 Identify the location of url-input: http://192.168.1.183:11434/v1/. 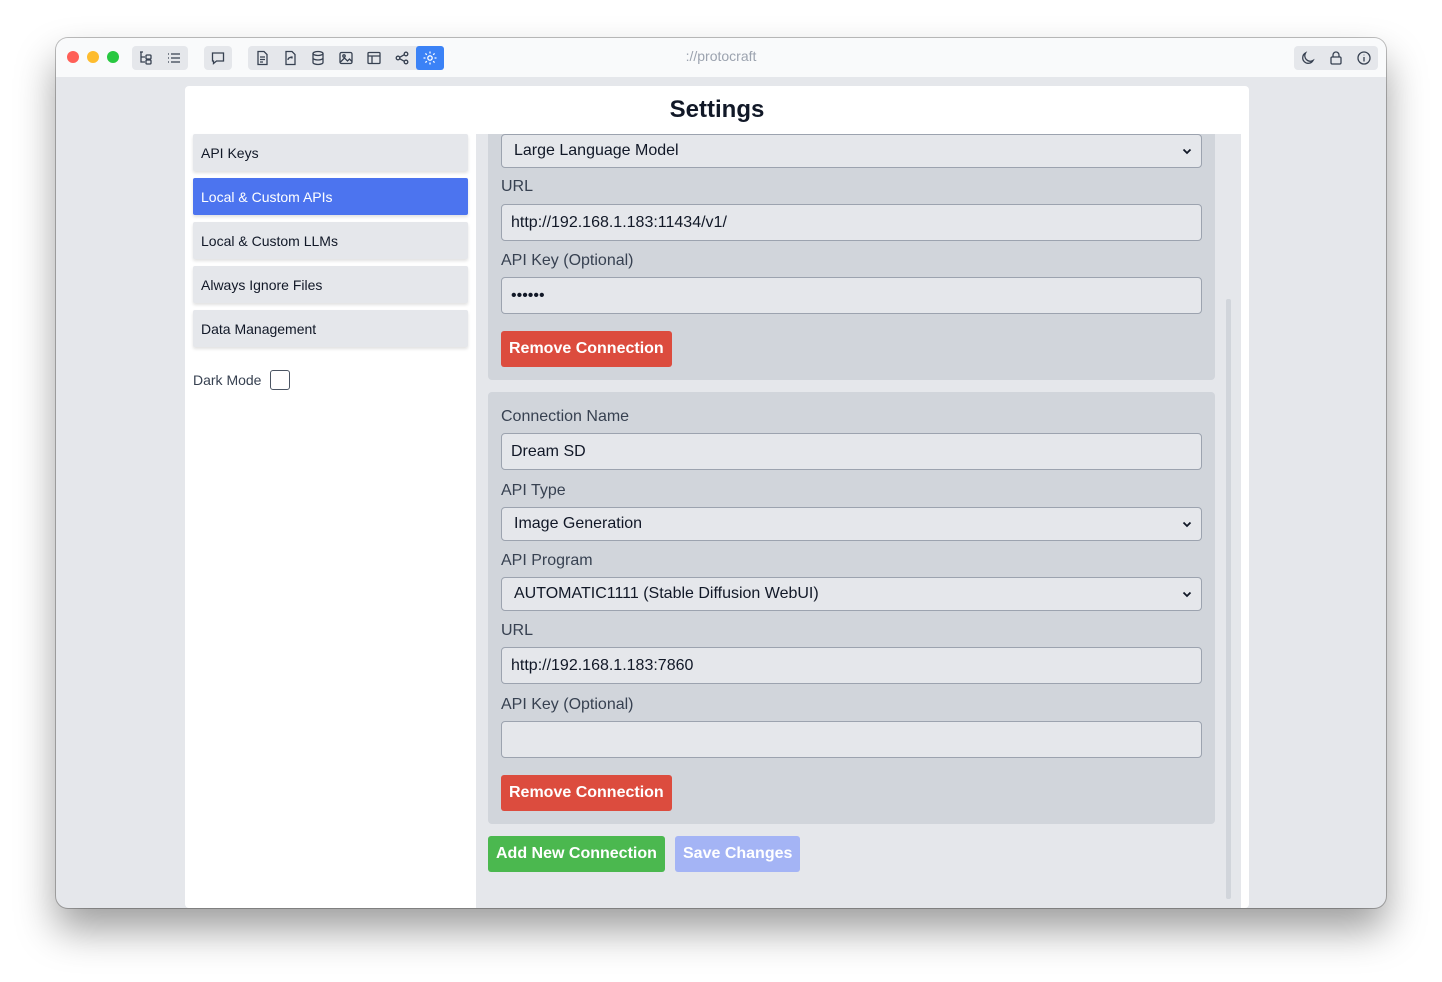
(851, 222).